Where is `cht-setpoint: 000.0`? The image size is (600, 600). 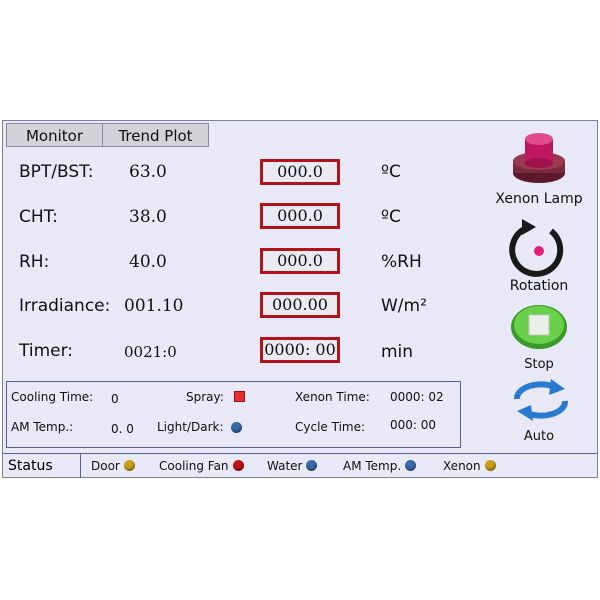
cht-setpoint: 000.0 is located at coordinates (300, 216).